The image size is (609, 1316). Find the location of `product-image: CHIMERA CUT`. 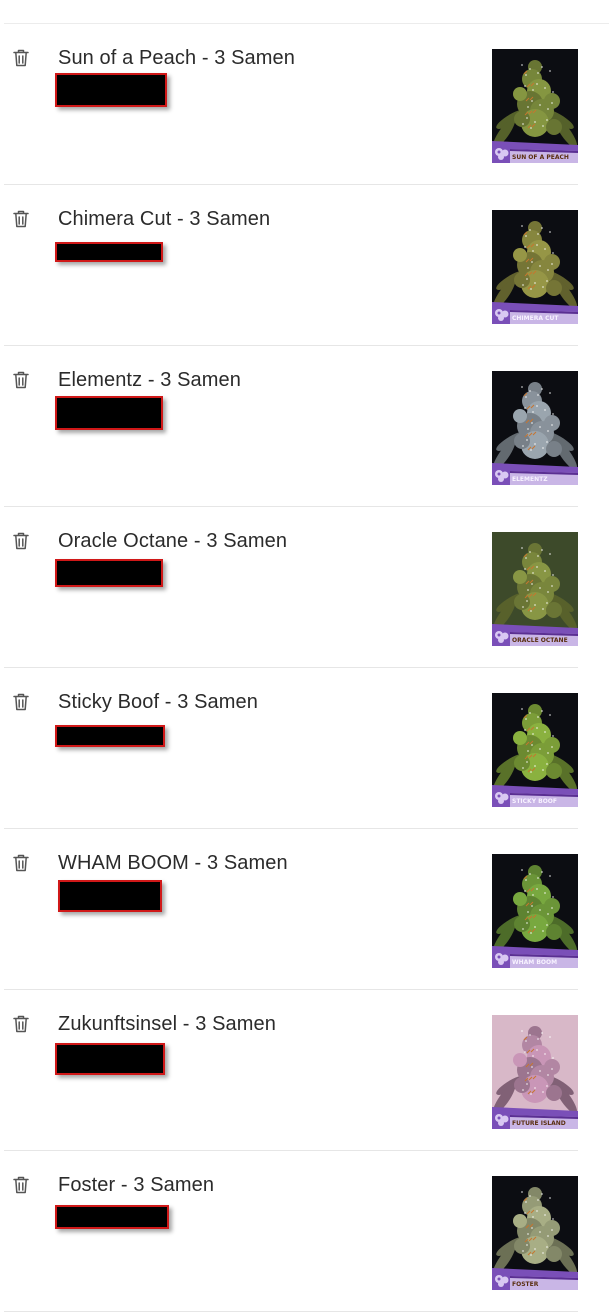

product-image: CHIMERA CUT is located at coordinates (535, 267).